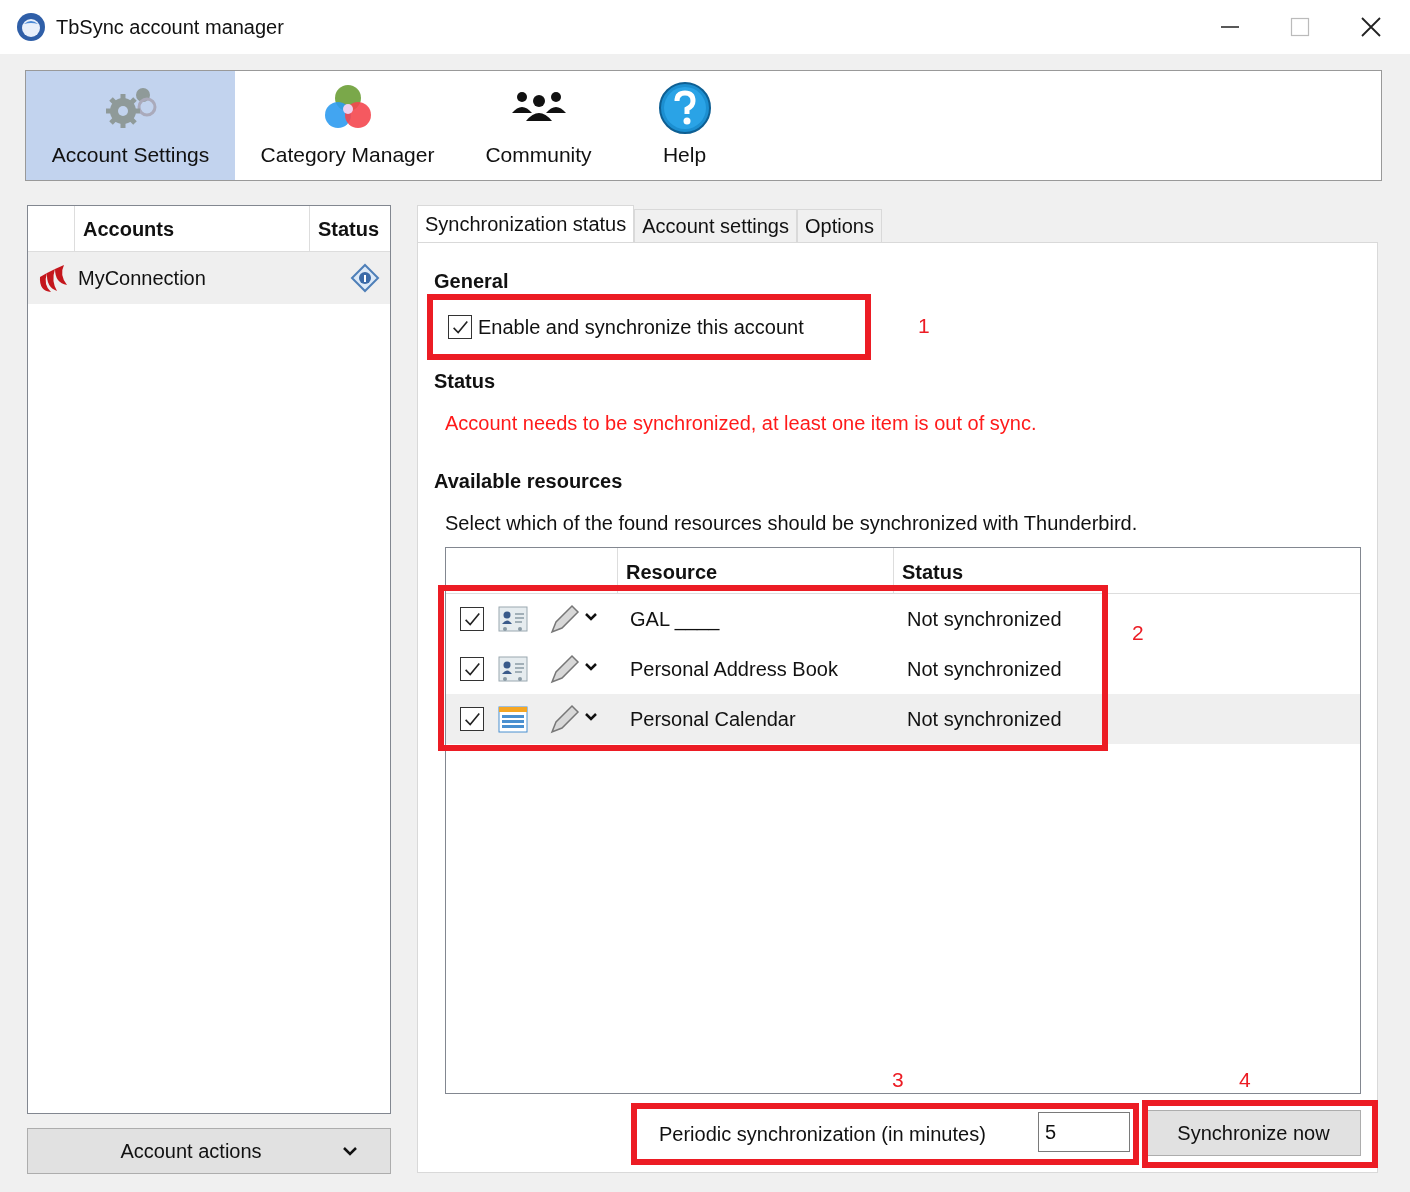 Image resolution: width=1410 pixels, height=1192 pixels. Describe the element at coordinates (472, 280) in the screenshot. I see `section-heading: General` at that location.